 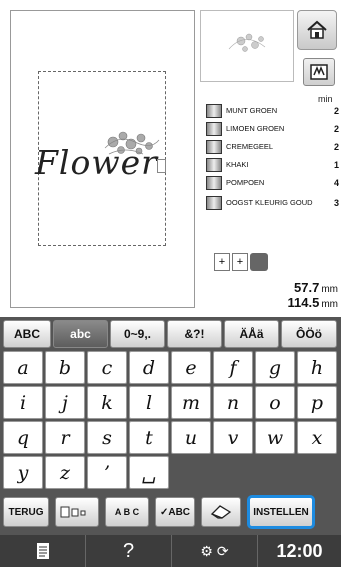 I want to click on key-m: m, so click(x=191, y=402).